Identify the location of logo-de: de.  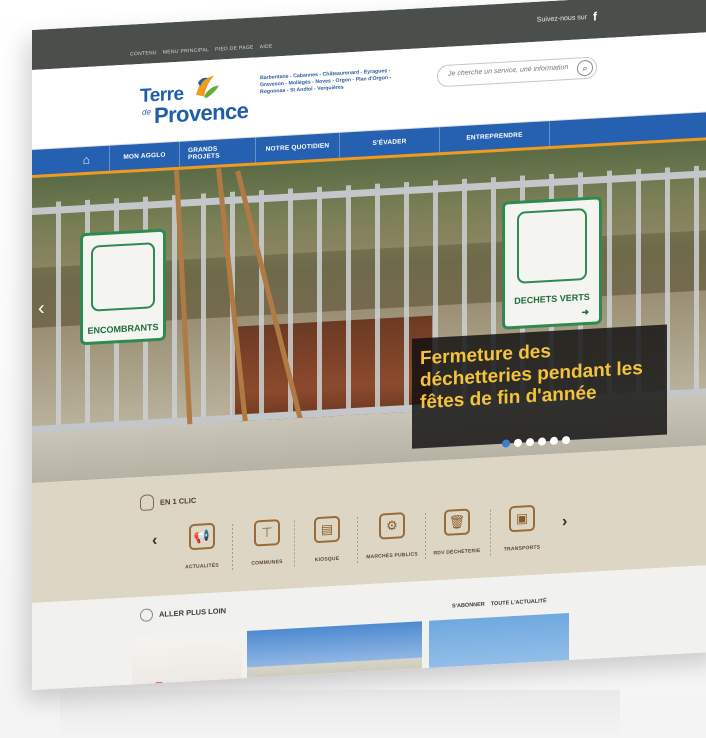
(146, 112).